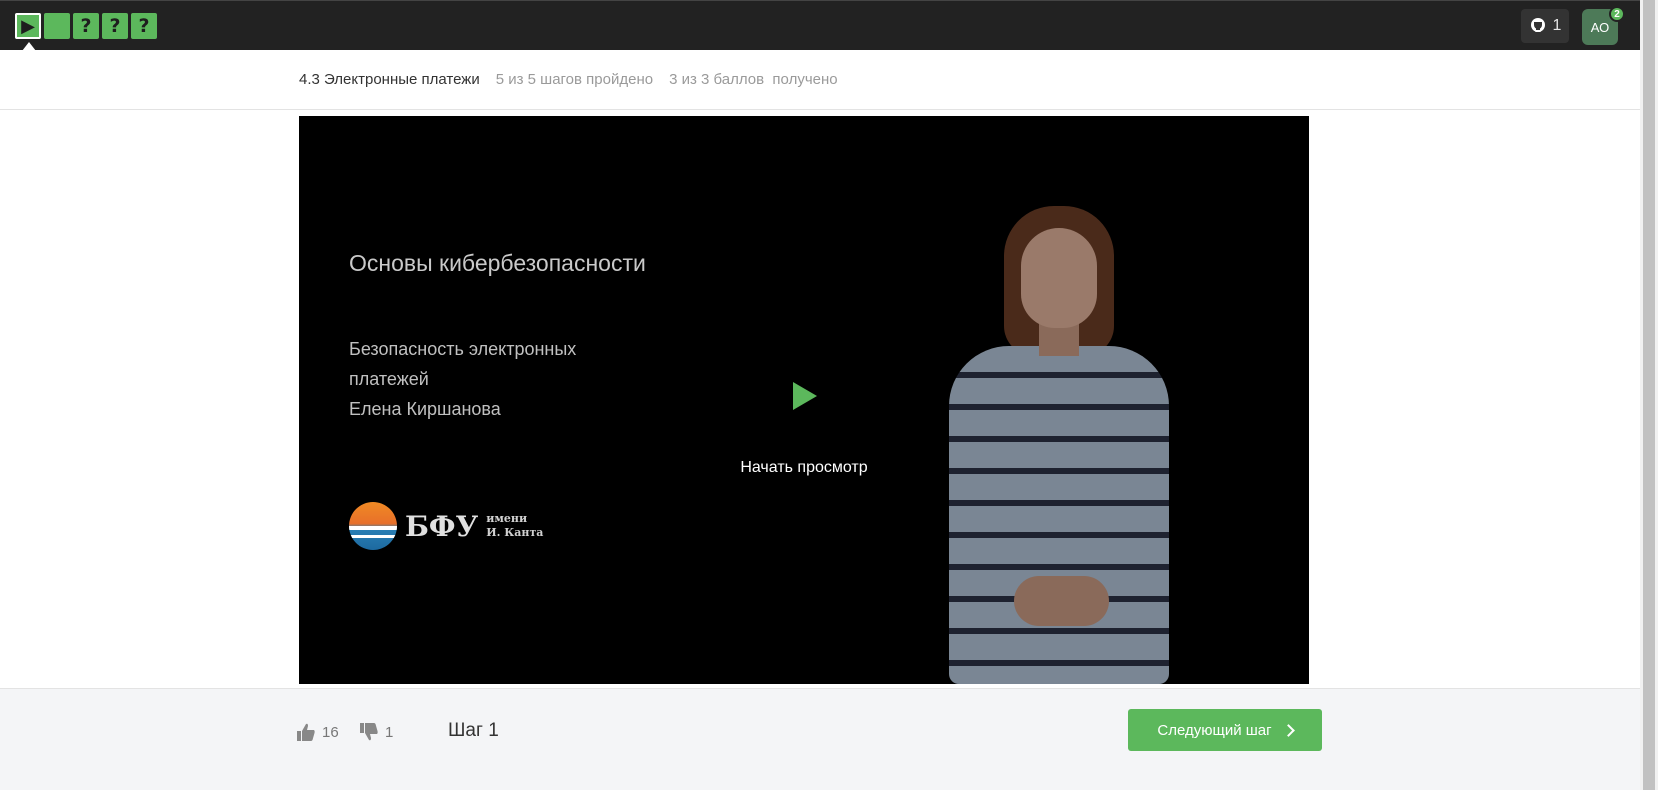 The image size is (1658, 790). I want to click on step-indicators: ▶ ? ? ?, so click(86, 26).